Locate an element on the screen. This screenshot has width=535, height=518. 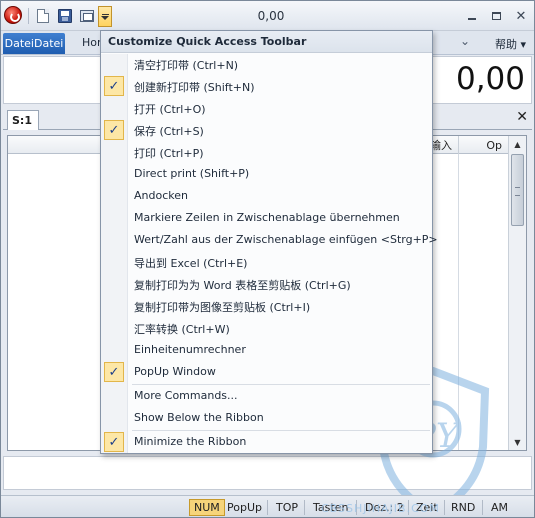
menu-item-label: PopUp Window is located at coordinates (175, 371).